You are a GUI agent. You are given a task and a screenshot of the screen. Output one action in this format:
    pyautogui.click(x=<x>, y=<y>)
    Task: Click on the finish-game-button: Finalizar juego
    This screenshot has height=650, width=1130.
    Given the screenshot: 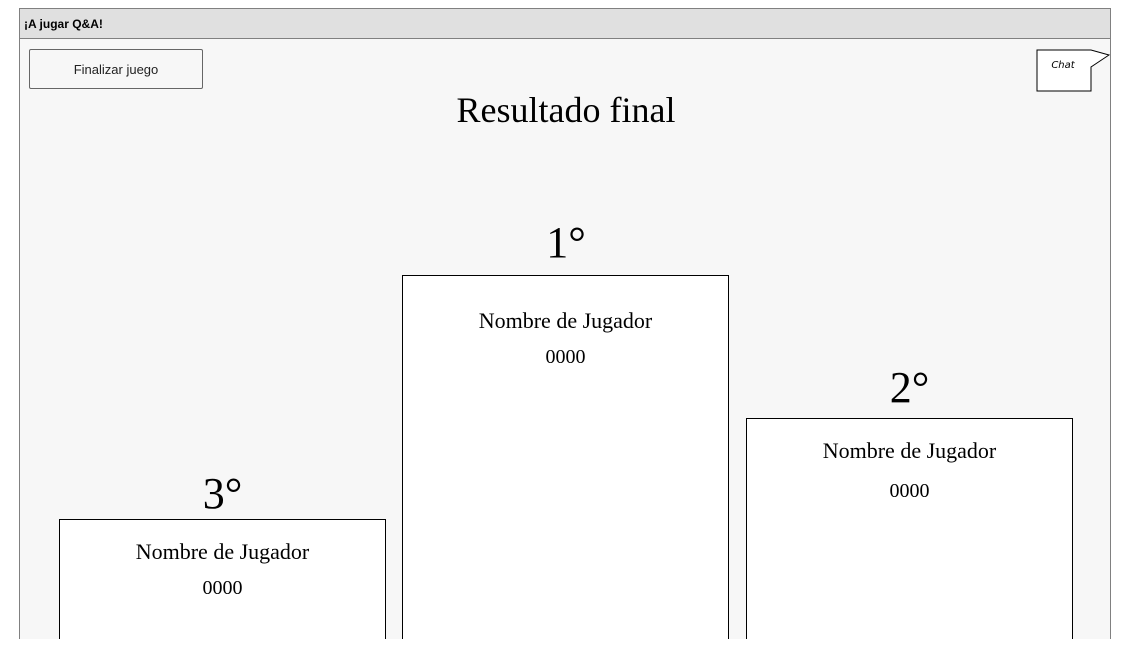 What is the action you would take?
    pyautogui.click(x=116, y=69)
    